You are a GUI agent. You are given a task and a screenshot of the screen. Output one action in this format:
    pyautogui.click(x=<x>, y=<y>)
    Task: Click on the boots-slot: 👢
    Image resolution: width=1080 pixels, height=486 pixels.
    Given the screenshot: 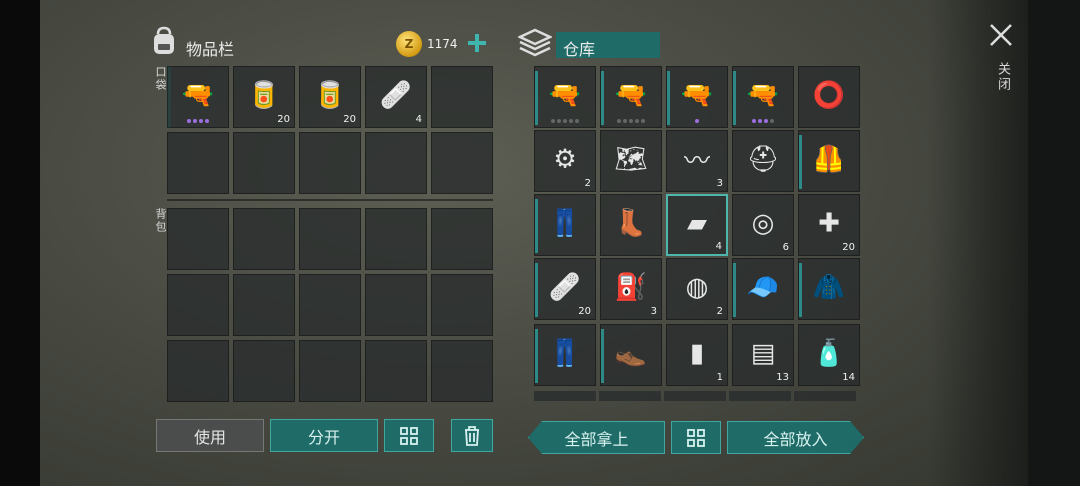 What is the action you would take?
    pyautogui.click(x=631, y=225)
    